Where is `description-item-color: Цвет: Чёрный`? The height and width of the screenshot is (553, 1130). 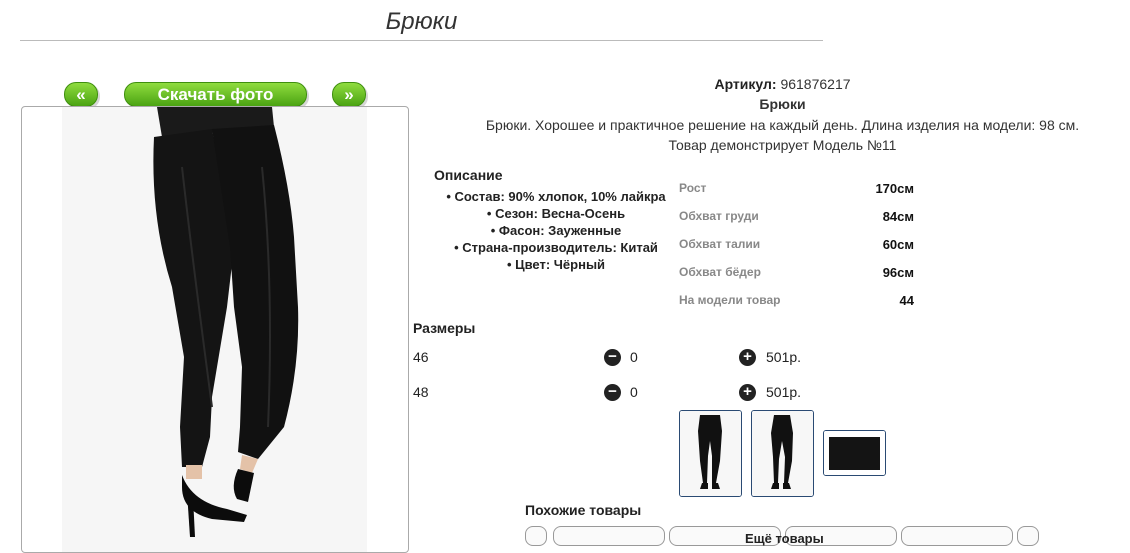 description-item-color: Цвет: Чёрный is located at coordinates (556, 264).